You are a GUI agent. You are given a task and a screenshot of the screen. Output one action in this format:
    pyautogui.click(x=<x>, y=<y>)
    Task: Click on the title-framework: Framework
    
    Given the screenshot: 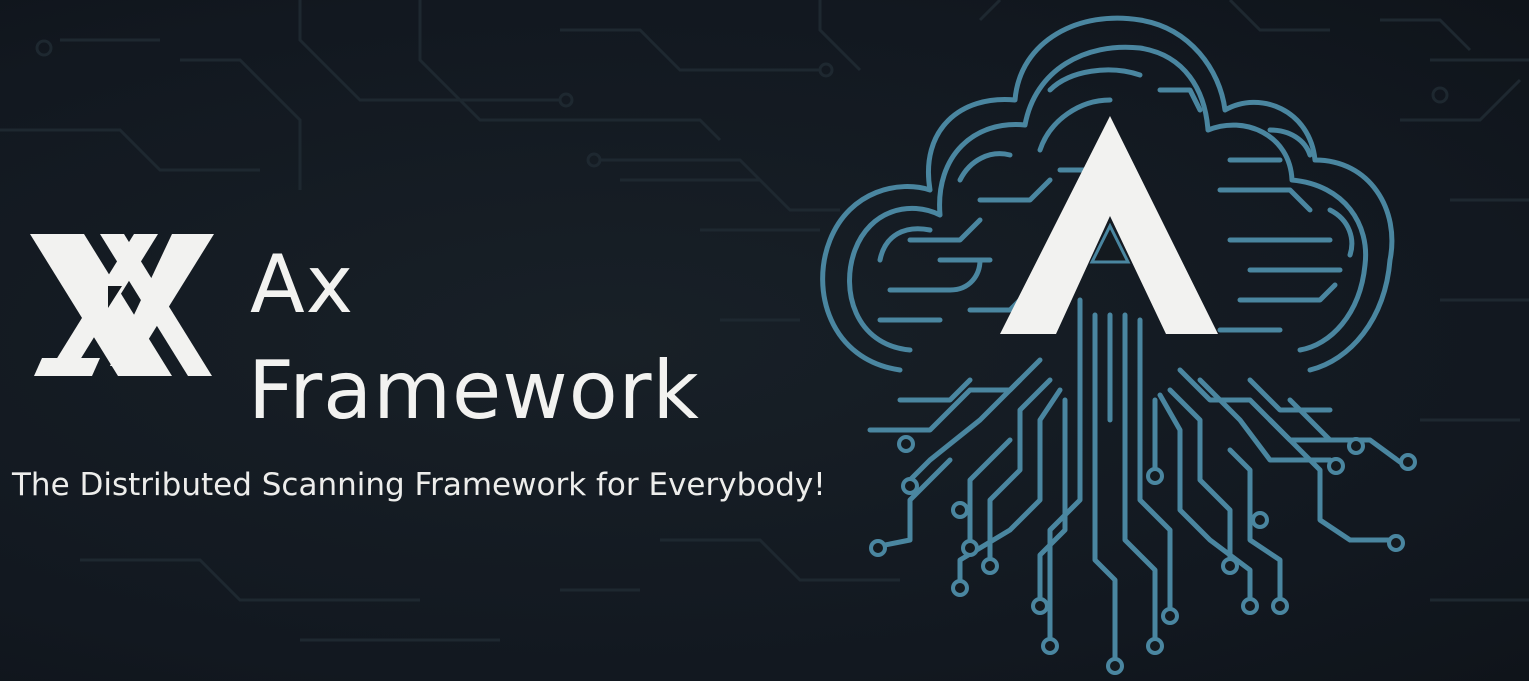 What is the action you would take?
    pyautogui.click(x=474, y=390)
    